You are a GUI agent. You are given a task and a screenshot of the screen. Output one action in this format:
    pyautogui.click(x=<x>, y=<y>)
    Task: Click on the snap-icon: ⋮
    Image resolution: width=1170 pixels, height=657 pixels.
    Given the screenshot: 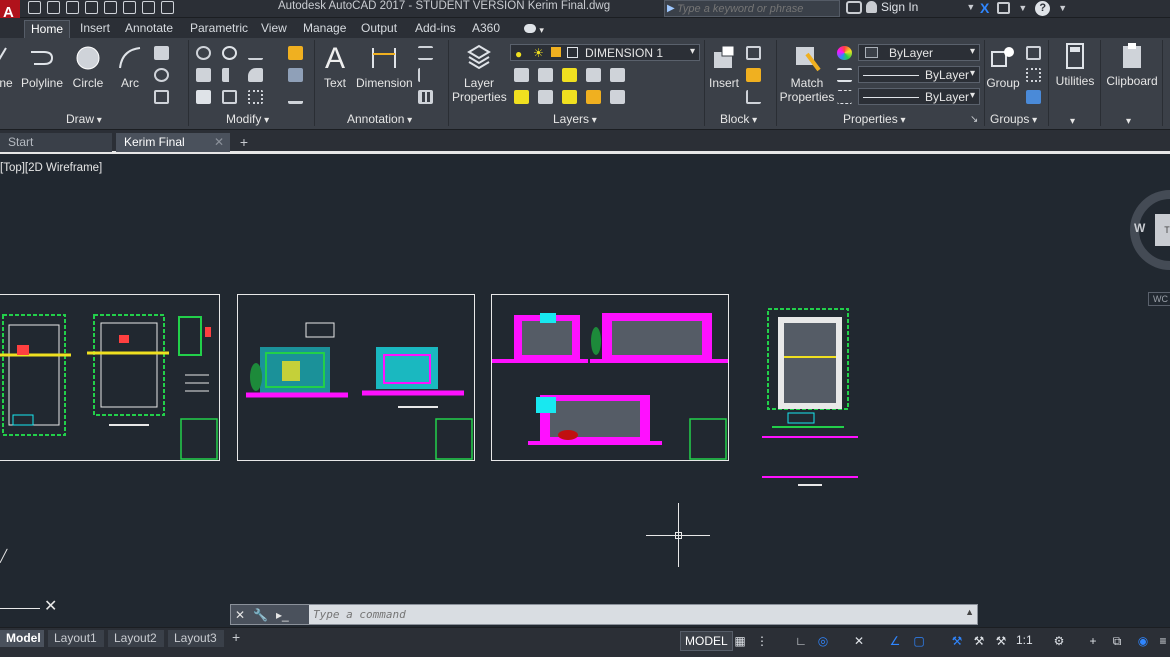 What is the action you would take?
    pyautogui.click(x=762, y=641)
    